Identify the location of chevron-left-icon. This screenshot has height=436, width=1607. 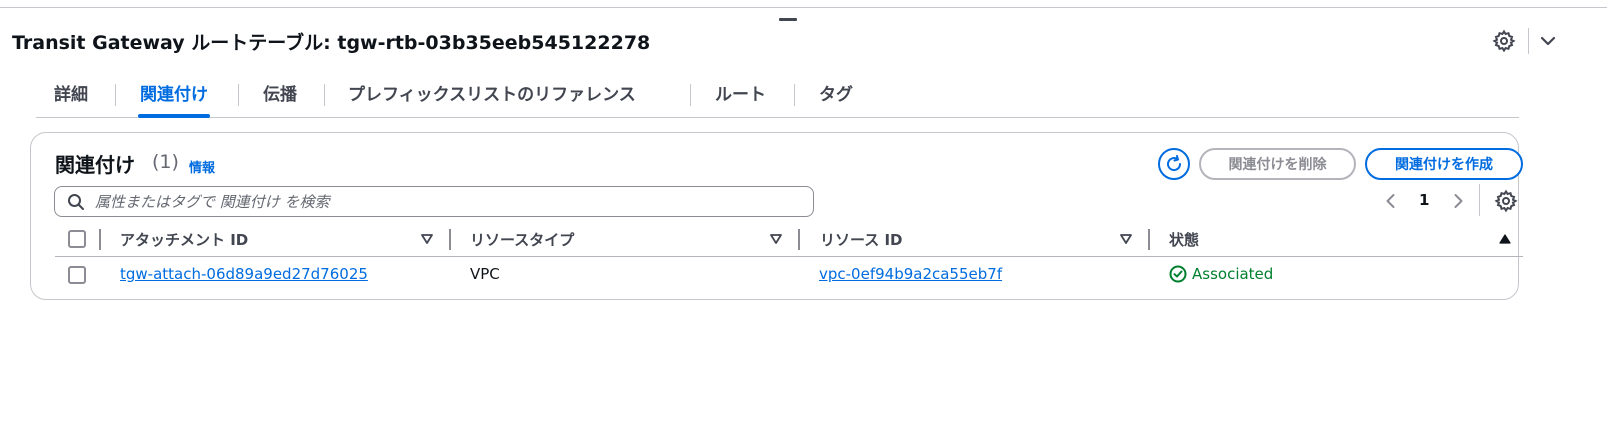
(1391, 201).